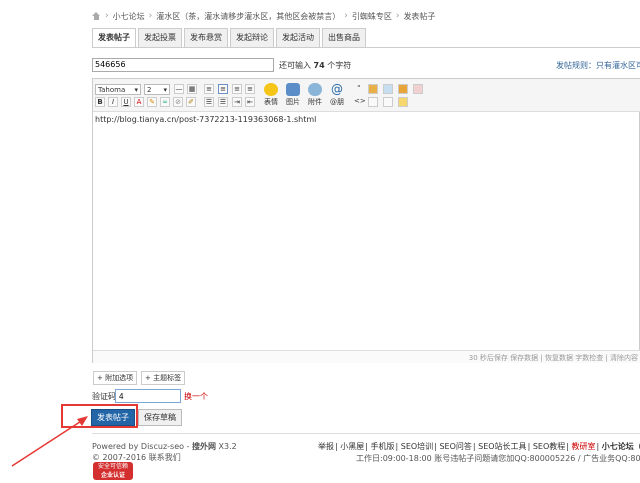 This screenshot has height=483, width=640. Describe the element at coordinates (192, 89) in the screenshot. I see `table-icon: ▦` at that location.